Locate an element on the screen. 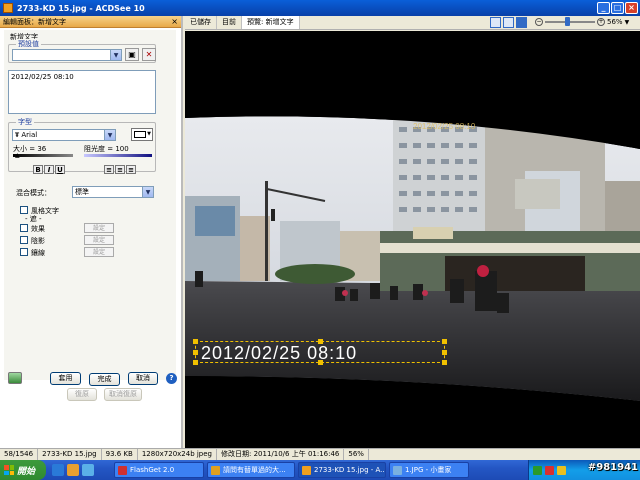 This screenshot has width=640, height=480. task-flashget: FlashGet 2.0 is located at coordinates (159, 470).